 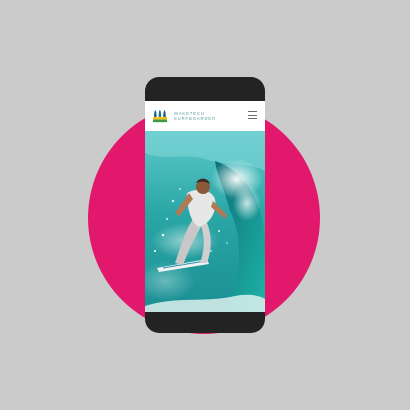 What do you see at coordinates (160, 116) in the screenshot?
I see `surfboards-logo-icon` at bounding box center [160, 116].